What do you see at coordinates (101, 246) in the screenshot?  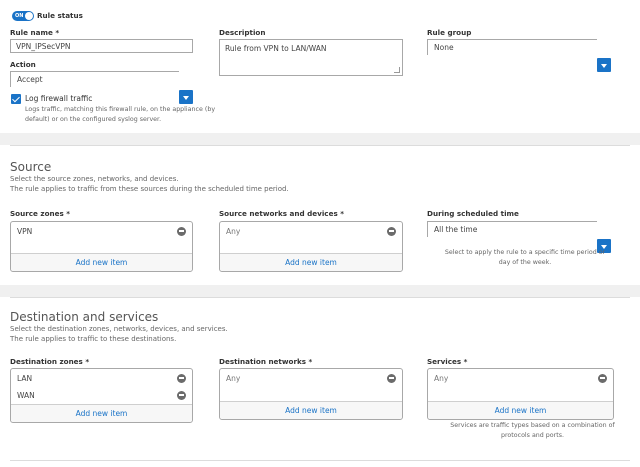 I see `source-zones-list: VPN Add new item` at bounding box center [101, 246].